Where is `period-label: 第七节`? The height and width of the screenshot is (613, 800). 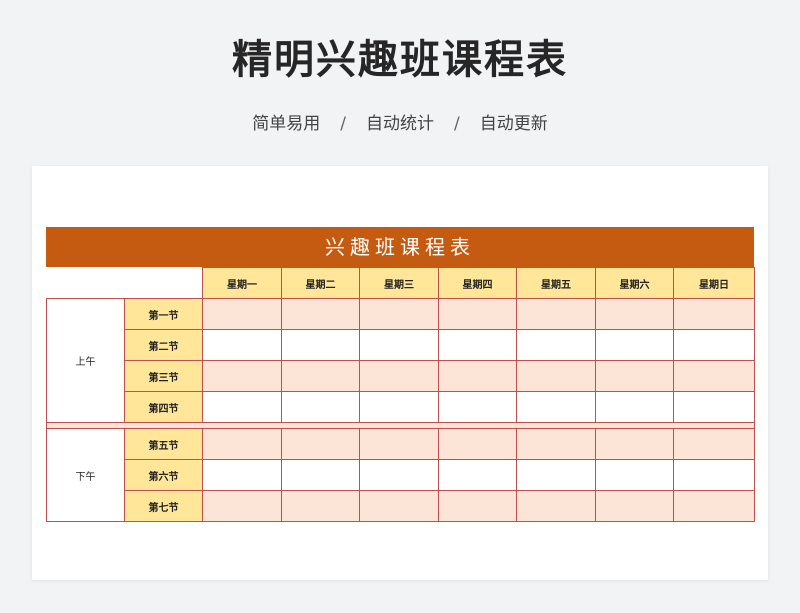
period-label: 第七节 is located at coordinates (163, 506).